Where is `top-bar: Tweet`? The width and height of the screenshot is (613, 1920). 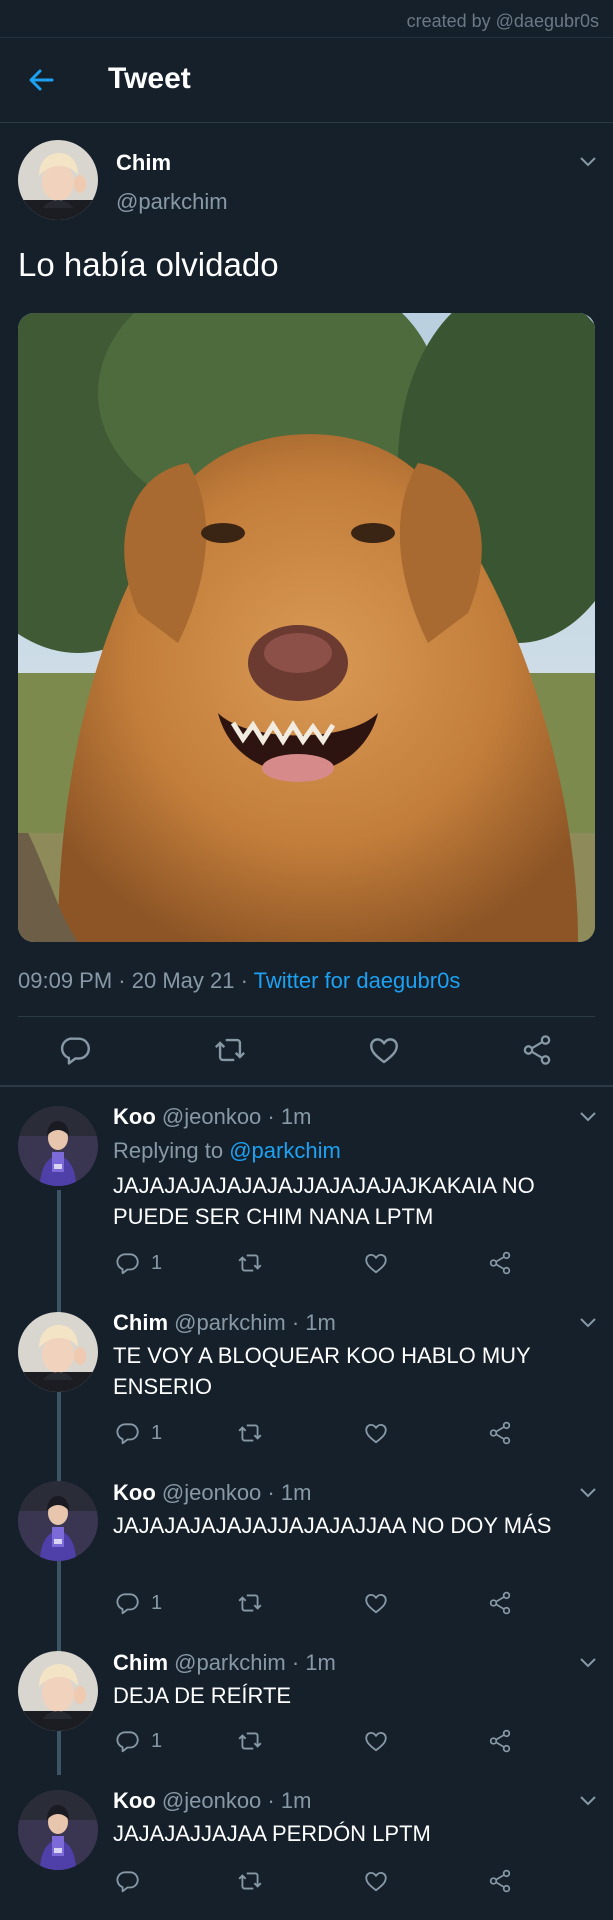
top-bar: Tweet is located at coordinates (306, 80).